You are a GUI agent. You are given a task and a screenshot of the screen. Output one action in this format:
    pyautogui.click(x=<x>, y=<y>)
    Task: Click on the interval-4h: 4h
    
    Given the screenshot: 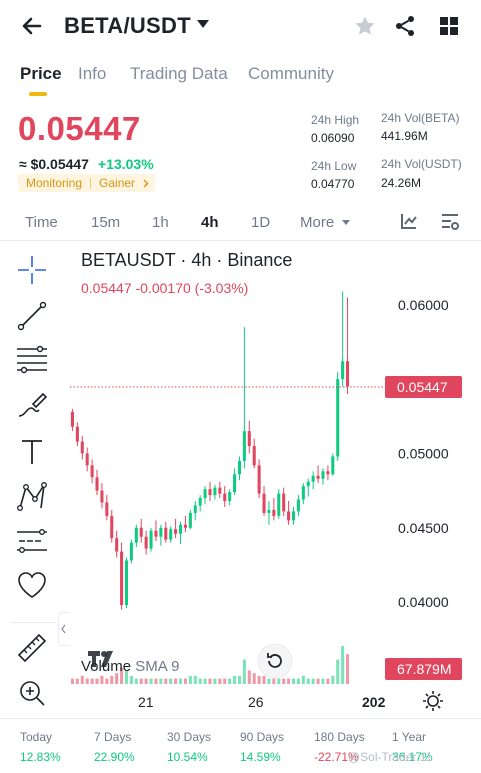 What is the action you would take?
    pyautogui.click(x=210, y=222)
    